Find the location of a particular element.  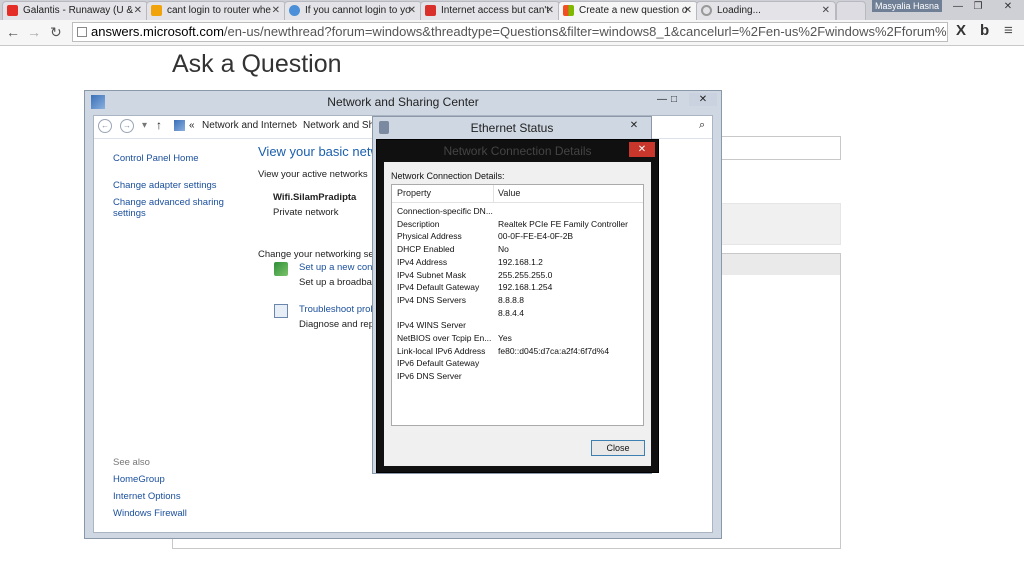

list-item: Physical Address 00-0F-FE-E4-0F-2B is located at coordinates (517, 236).